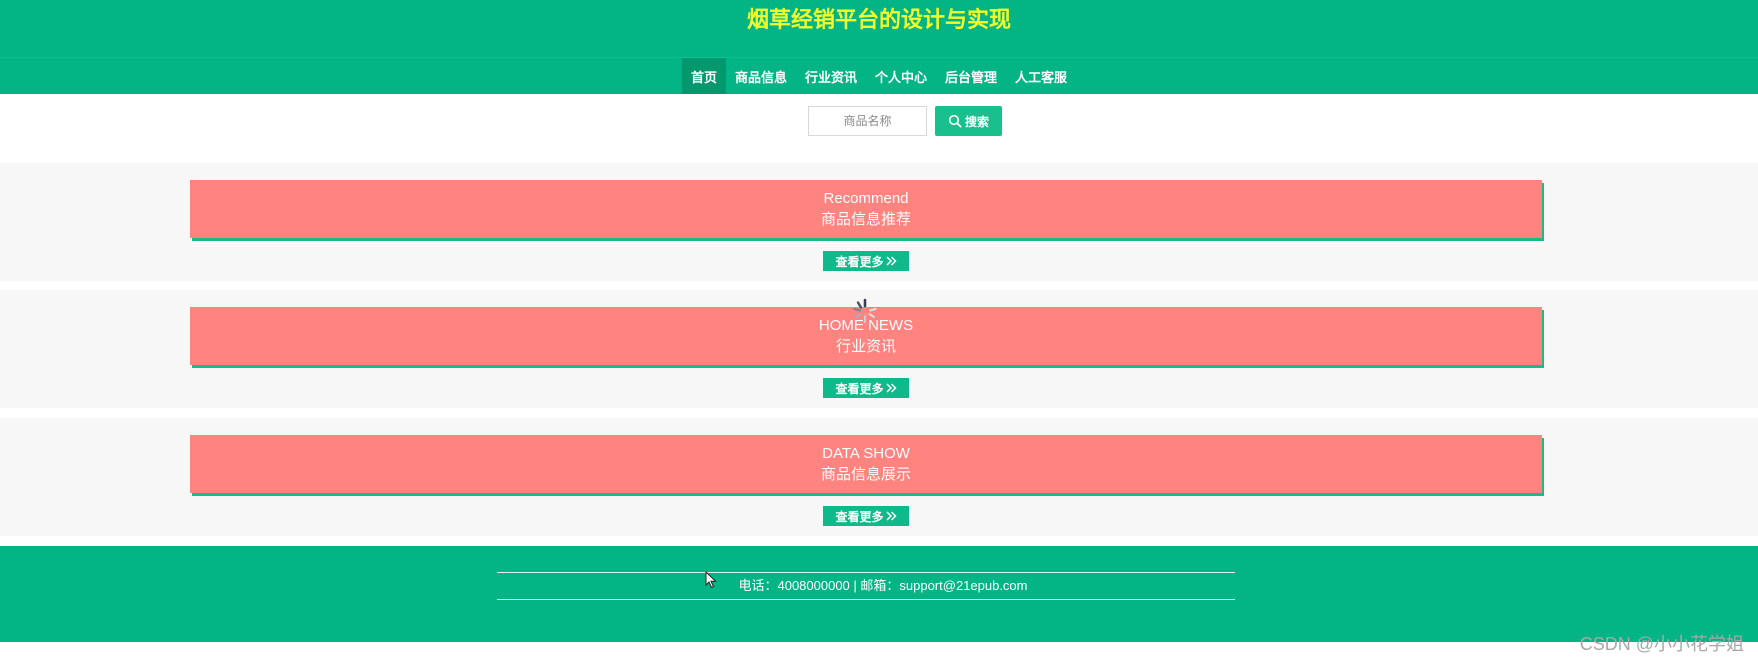 This screenshot has height=662, width=1758. Describe the element at coordinates (1041, 76) in the screenshot. I see `nav-item-customer-service: 人工客服` at that location.